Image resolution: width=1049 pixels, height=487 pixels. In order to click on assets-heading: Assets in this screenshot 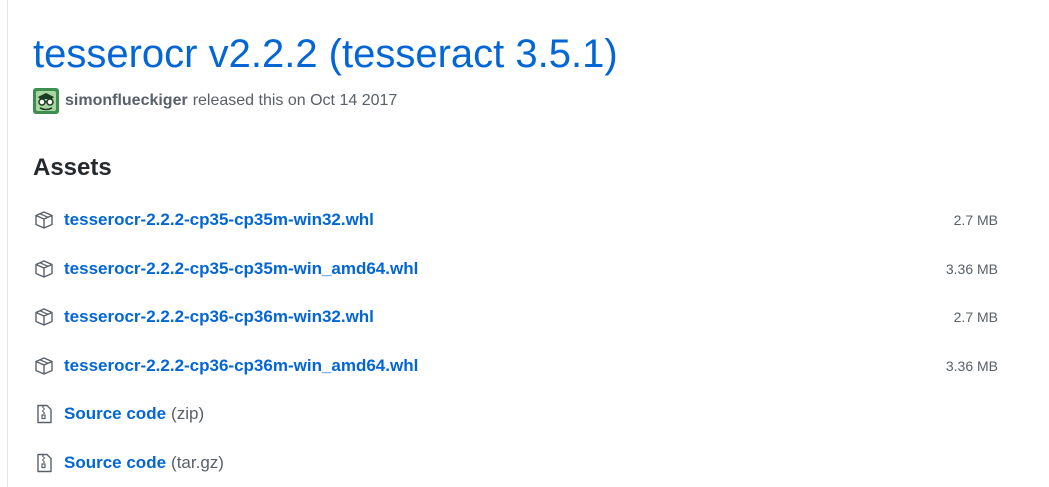, I will do `click(72, 167)`.